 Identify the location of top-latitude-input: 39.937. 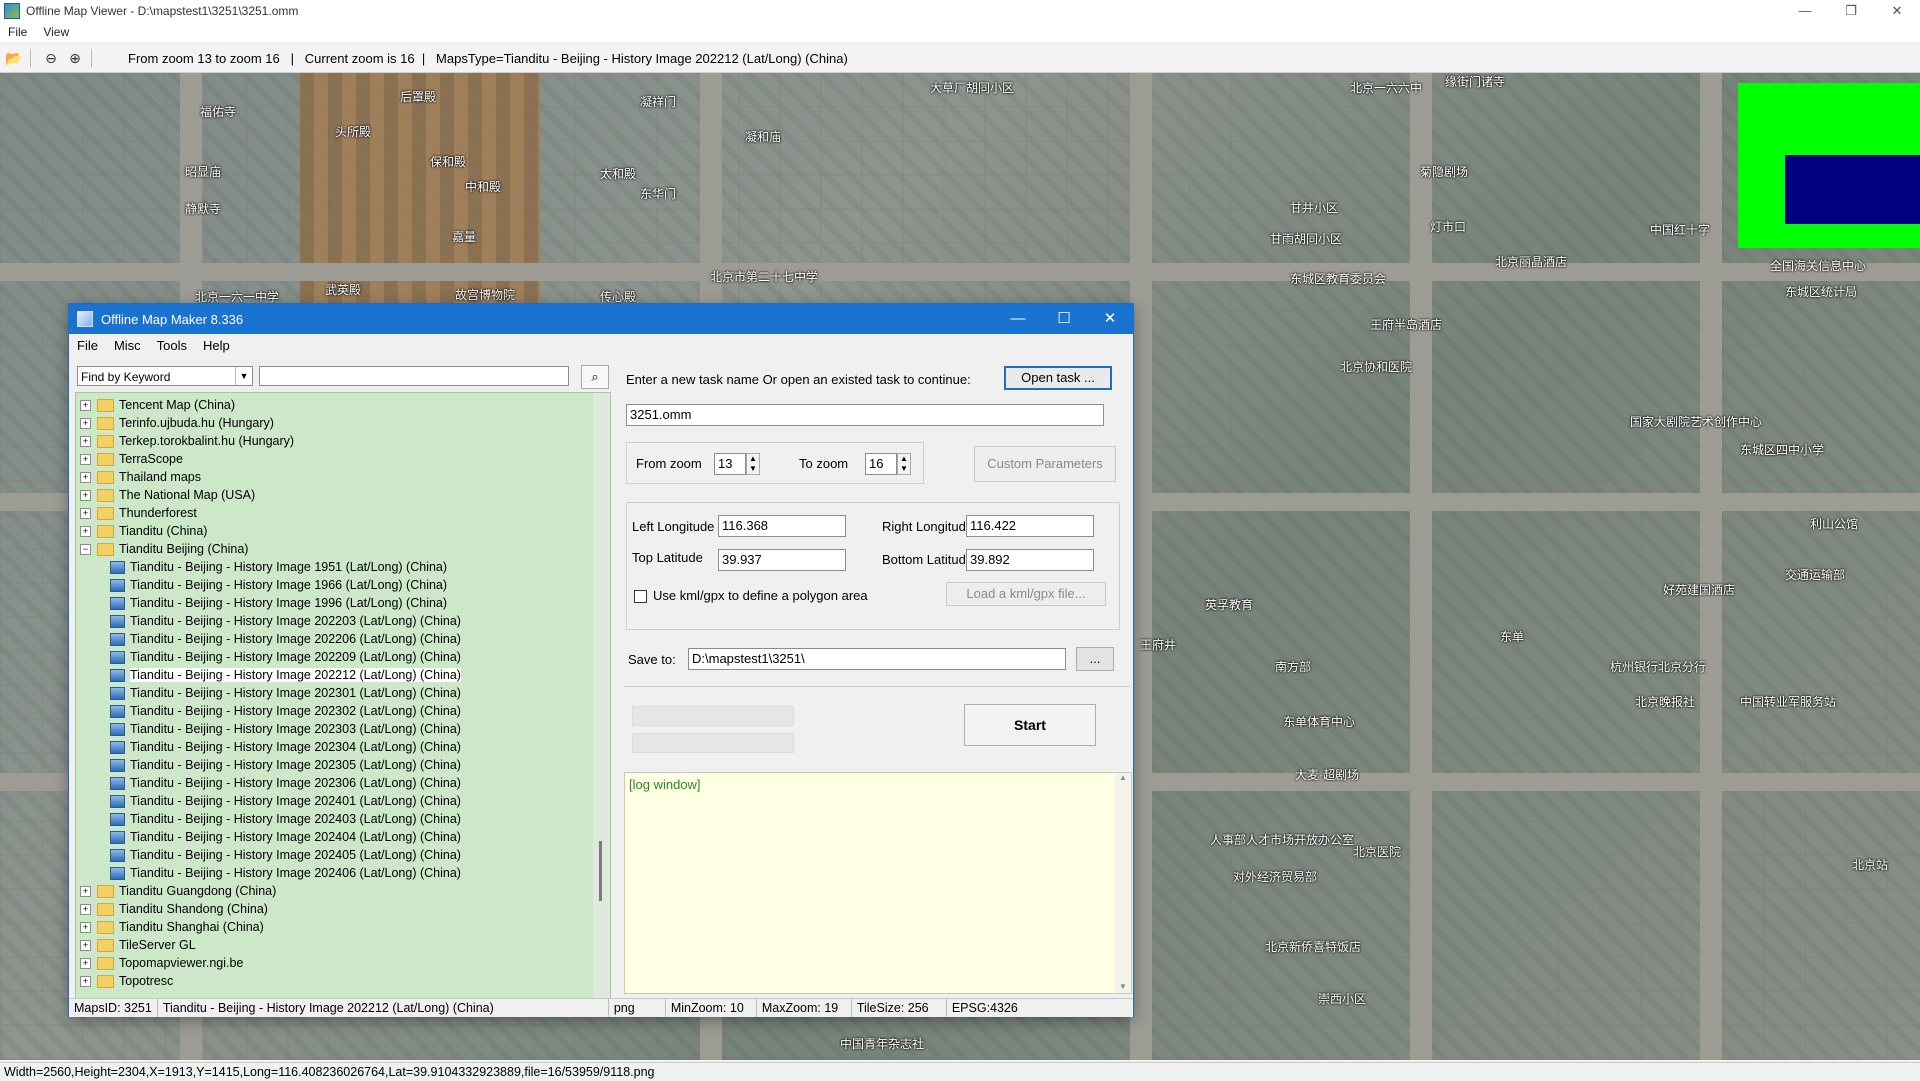
(782, 560).